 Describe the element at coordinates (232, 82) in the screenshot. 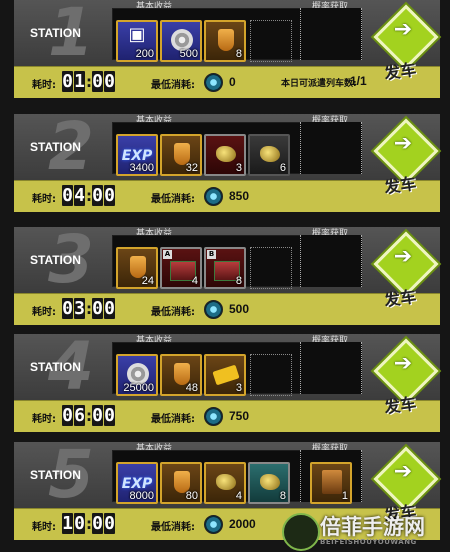

I see `min-cost-value: 0` at that location.